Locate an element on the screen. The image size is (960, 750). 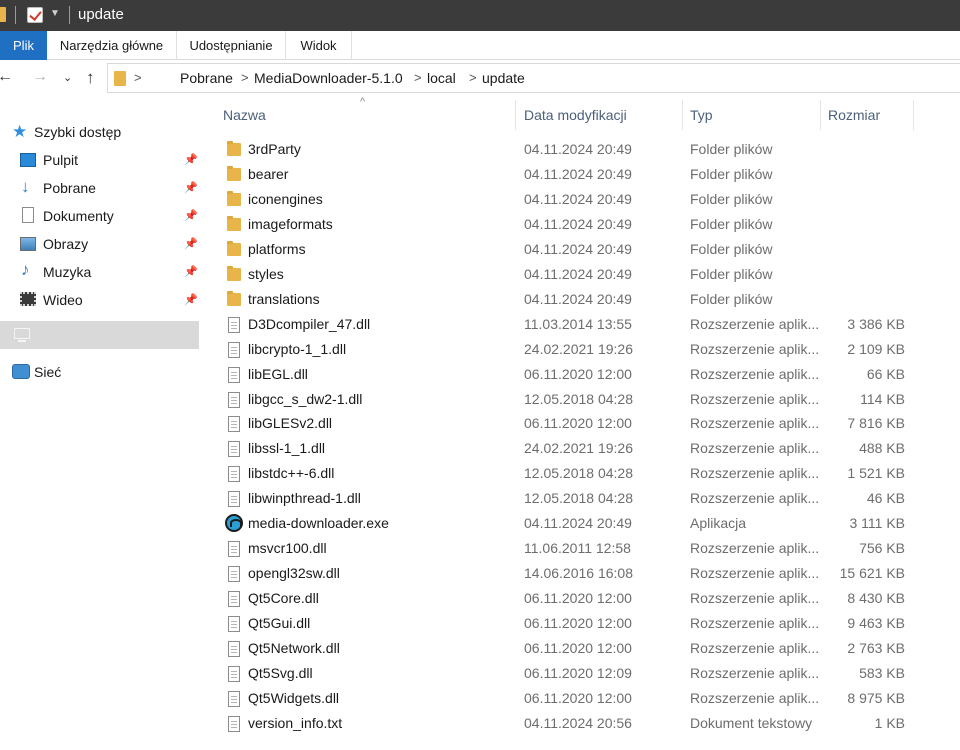
file-row: bearer 04.11.2024 20:49 Folder plików is located at coordinates (560, 175).